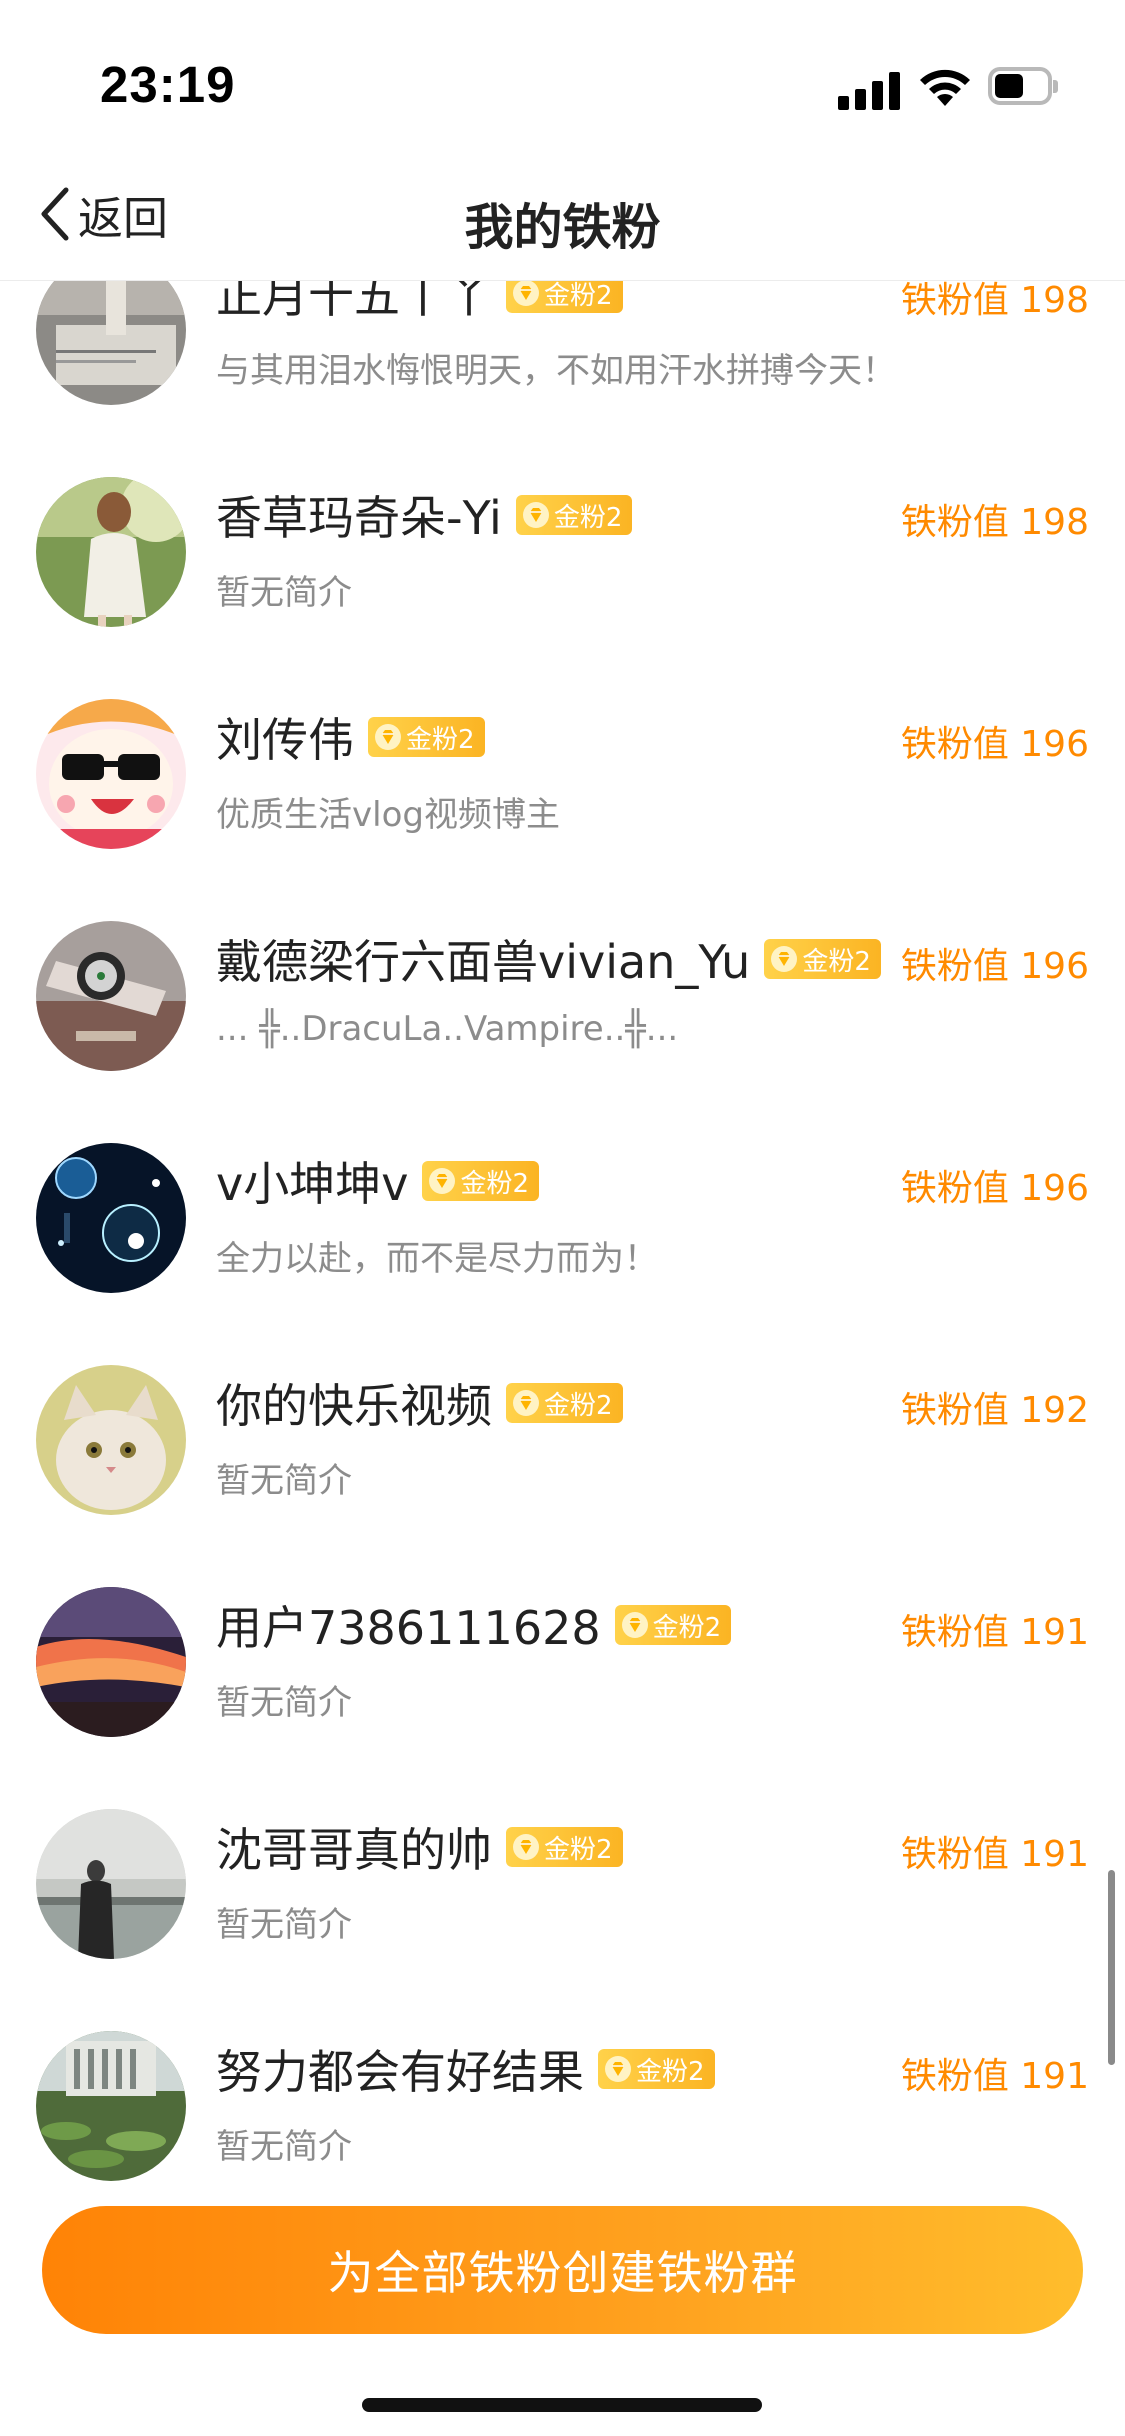 The image size is (1125, 2436). What do you see at coordinates (388, 815) in the screenshot?
I see `fan-bio: 优质生活vlog视频博主` at bounding box center [388, 815].